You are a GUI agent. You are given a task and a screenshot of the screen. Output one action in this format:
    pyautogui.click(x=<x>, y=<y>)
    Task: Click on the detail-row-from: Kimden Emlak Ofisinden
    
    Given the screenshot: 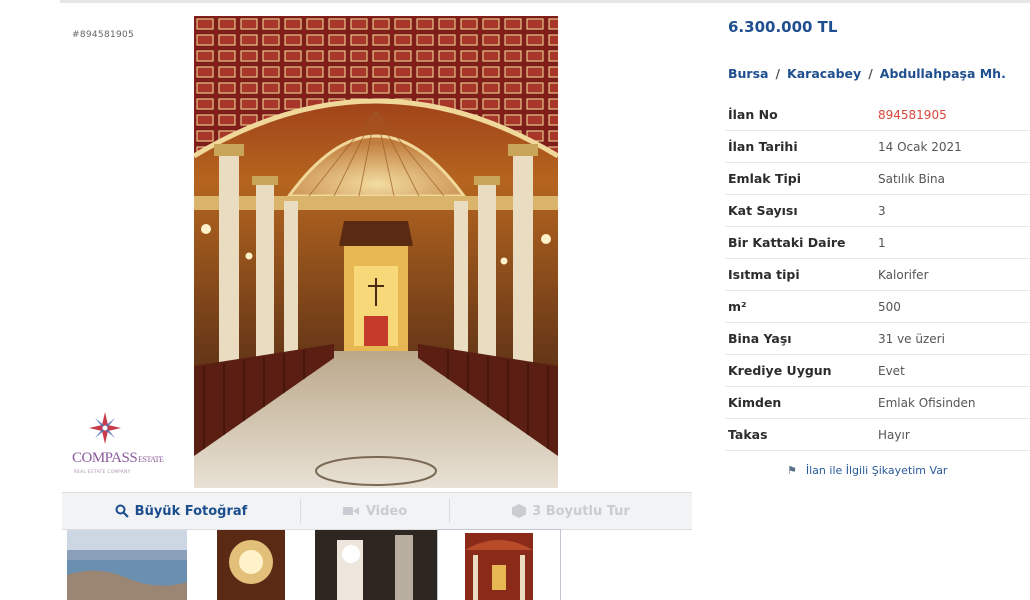 What is the action you would take?
    pyautogui.click(x=877, y=403)
    